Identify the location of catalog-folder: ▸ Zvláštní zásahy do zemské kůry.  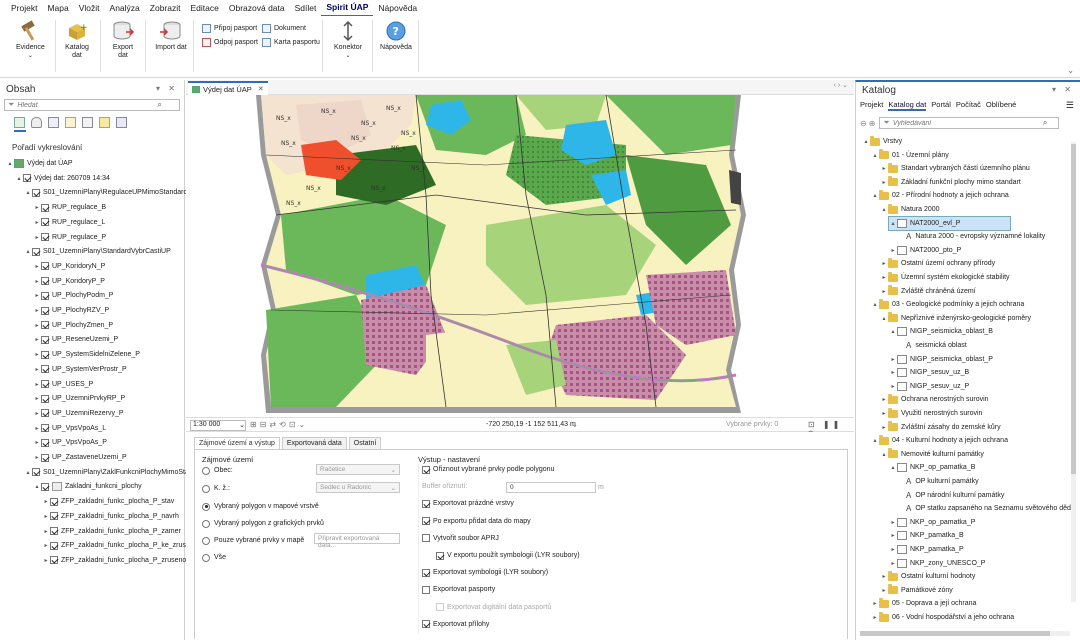
(940, 427).